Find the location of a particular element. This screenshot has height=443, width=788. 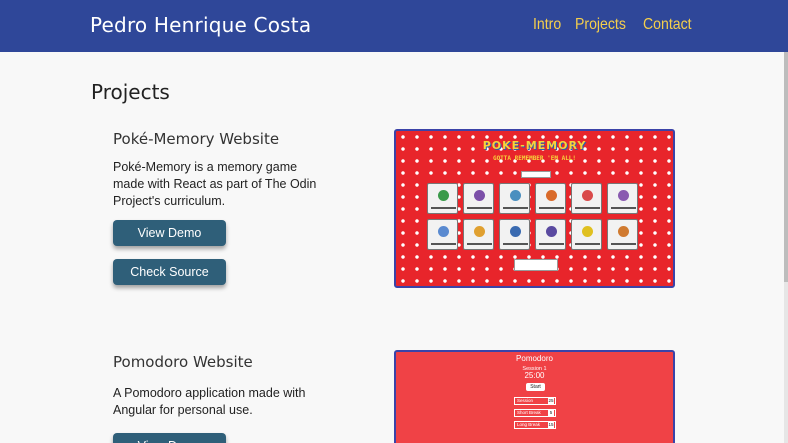

setting-value: 25 is located at coordinates (551, 401).